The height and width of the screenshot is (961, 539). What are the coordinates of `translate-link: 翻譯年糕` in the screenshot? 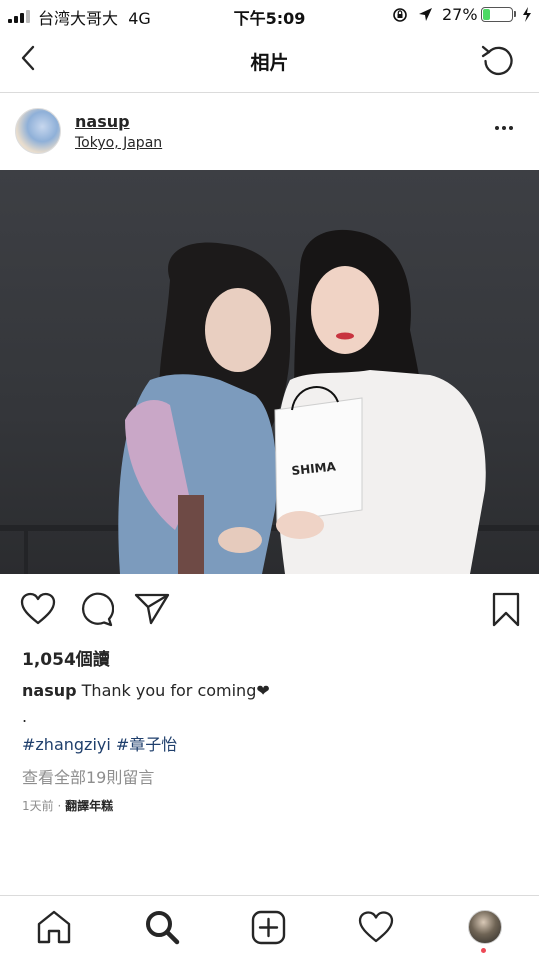 It's located at (89, 806).